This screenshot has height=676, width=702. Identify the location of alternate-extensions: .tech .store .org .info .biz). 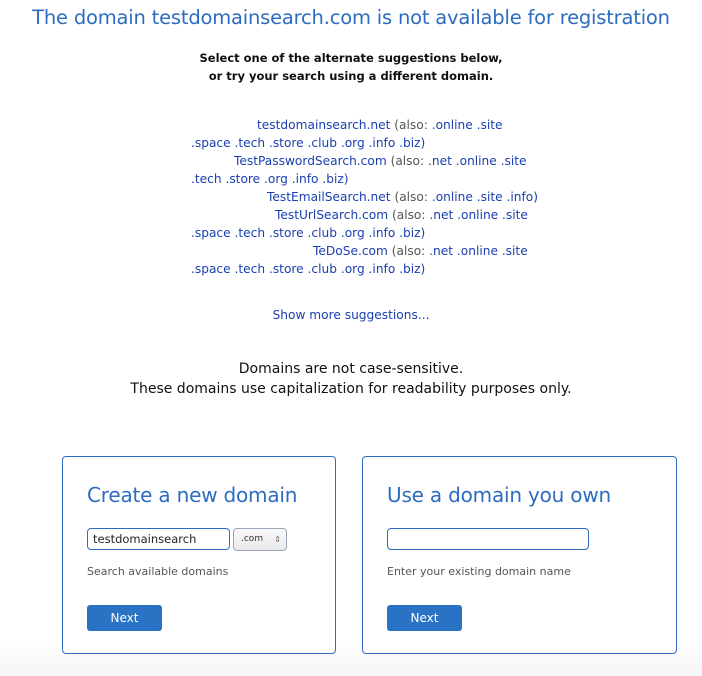
(270, 179).